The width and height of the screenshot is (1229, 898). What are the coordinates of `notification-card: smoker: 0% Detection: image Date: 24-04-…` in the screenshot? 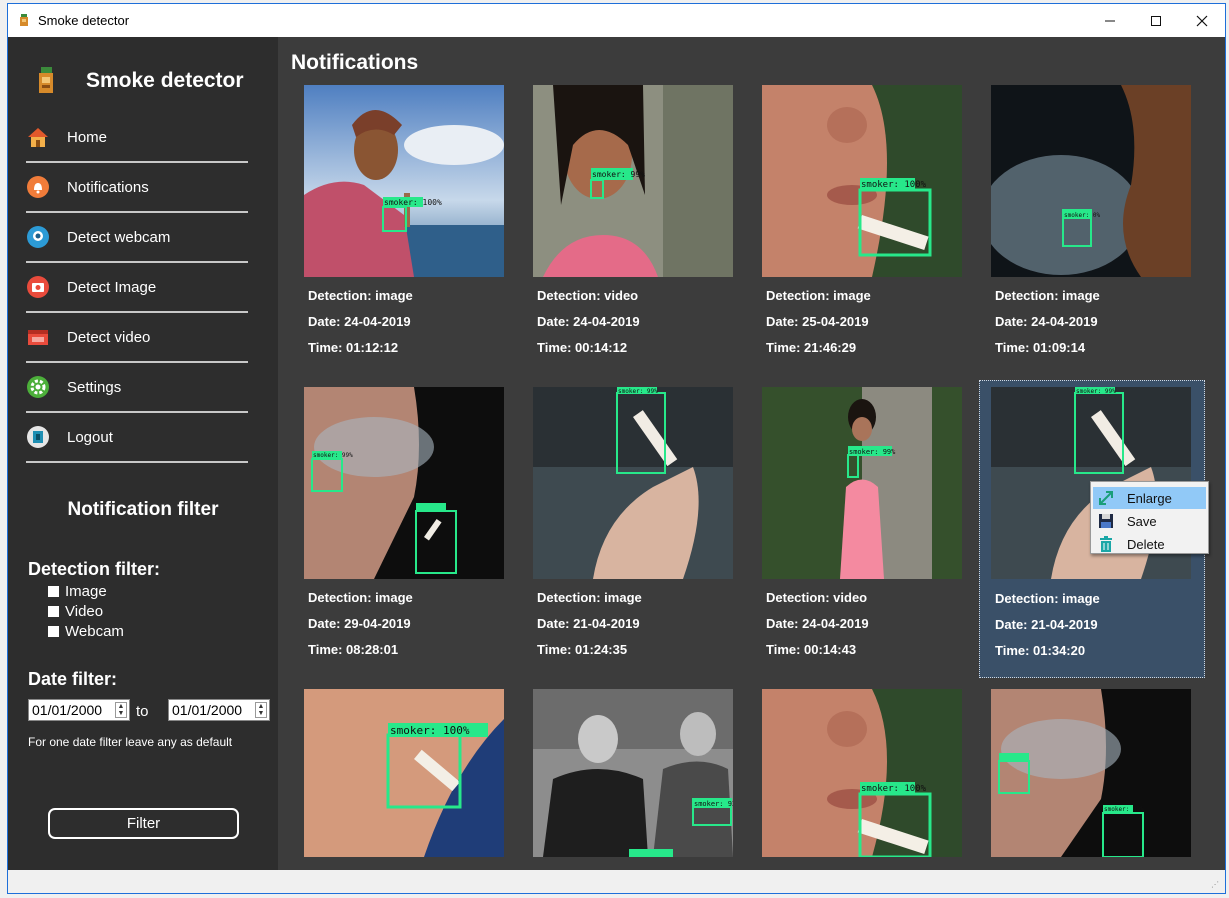 It's located at (1104, 234).